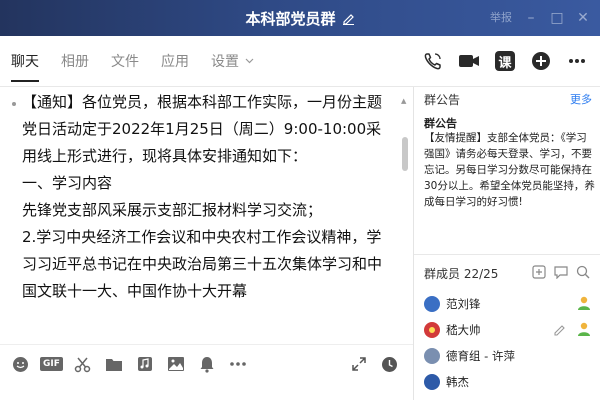  I want to click on announcement-title: 群公告, so click(440, 123).